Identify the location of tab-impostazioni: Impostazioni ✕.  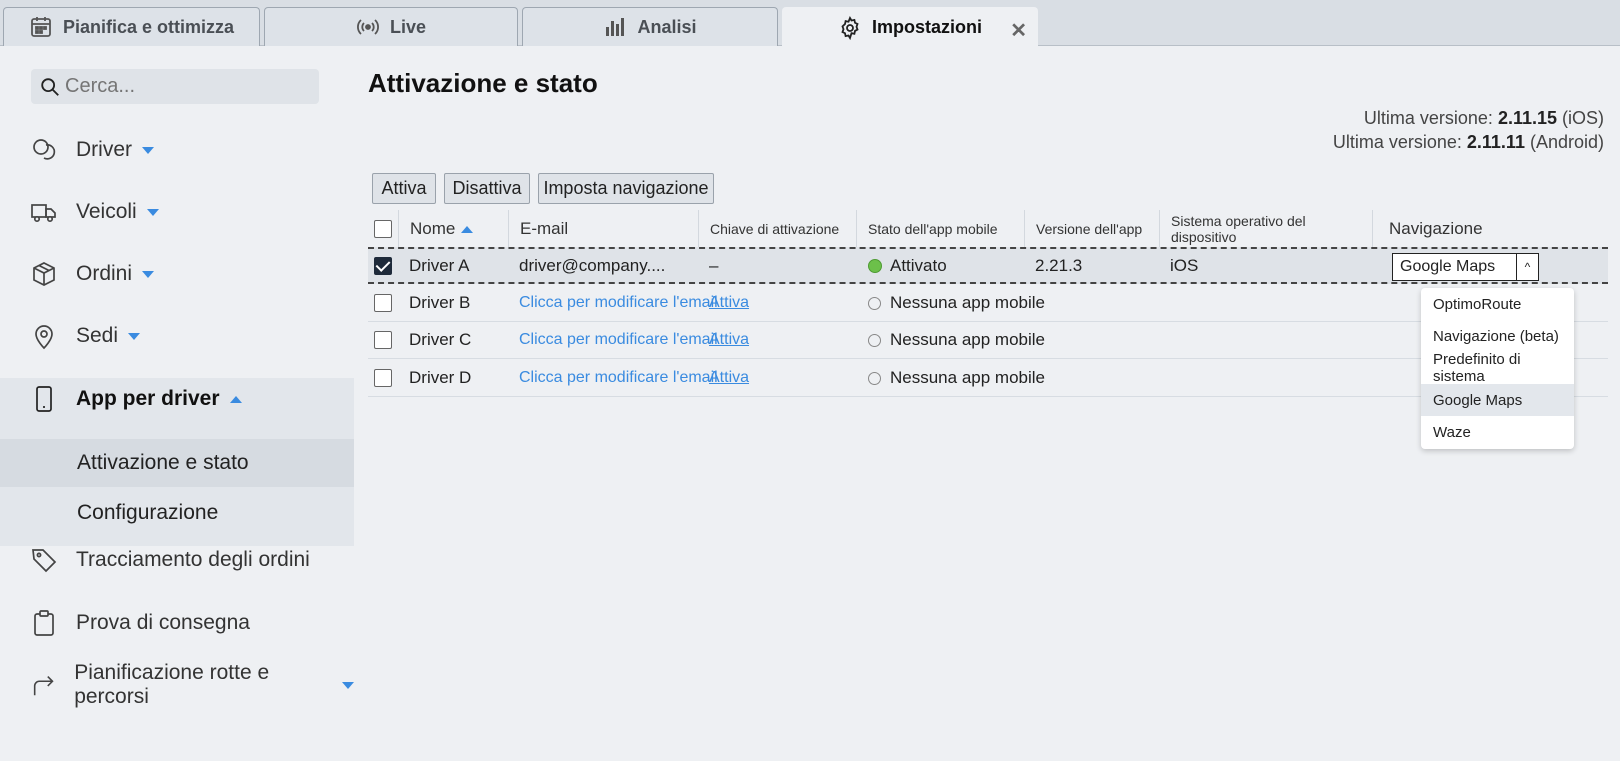
(910, 27).